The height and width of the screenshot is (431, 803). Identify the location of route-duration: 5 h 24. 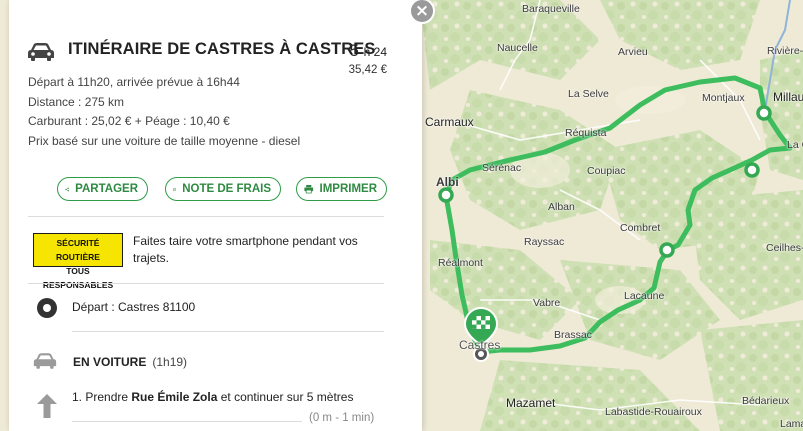
(368, 51).